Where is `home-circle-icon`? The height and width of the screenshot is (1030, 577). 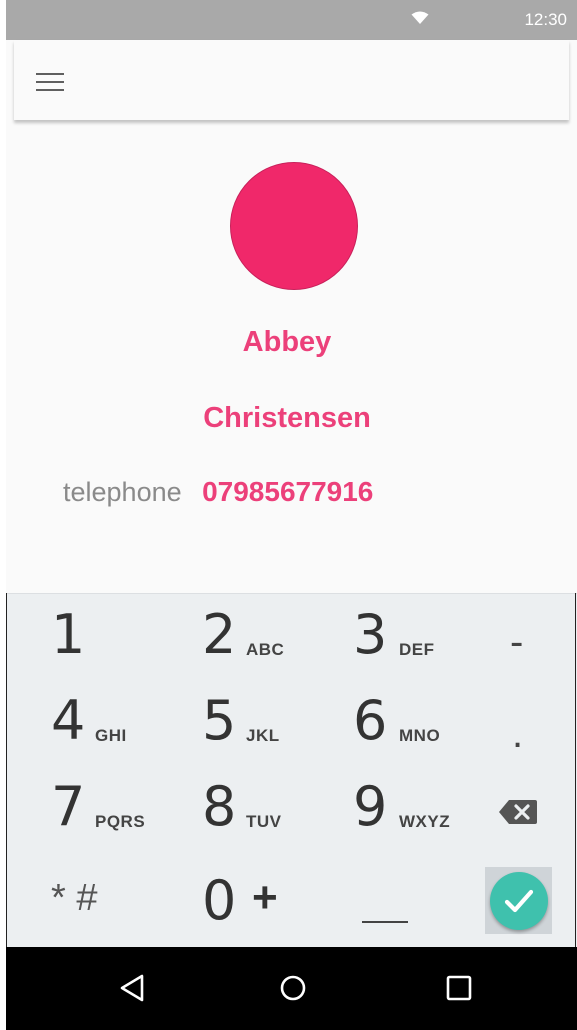 home-circle-icon is located at coordinates (293, 988).